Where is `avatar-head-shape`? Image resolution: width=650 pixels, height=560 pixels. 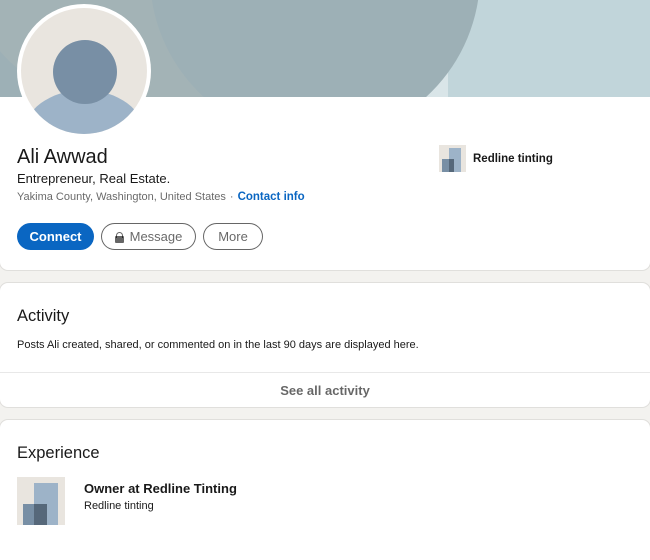
avatar-head-shape is located at coordinates (85, 72).